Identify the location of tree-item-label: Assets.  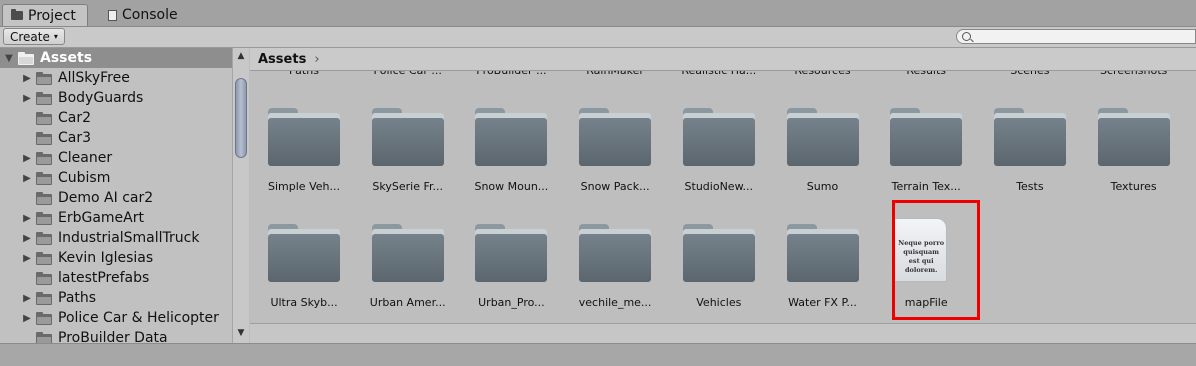
(66, 58).